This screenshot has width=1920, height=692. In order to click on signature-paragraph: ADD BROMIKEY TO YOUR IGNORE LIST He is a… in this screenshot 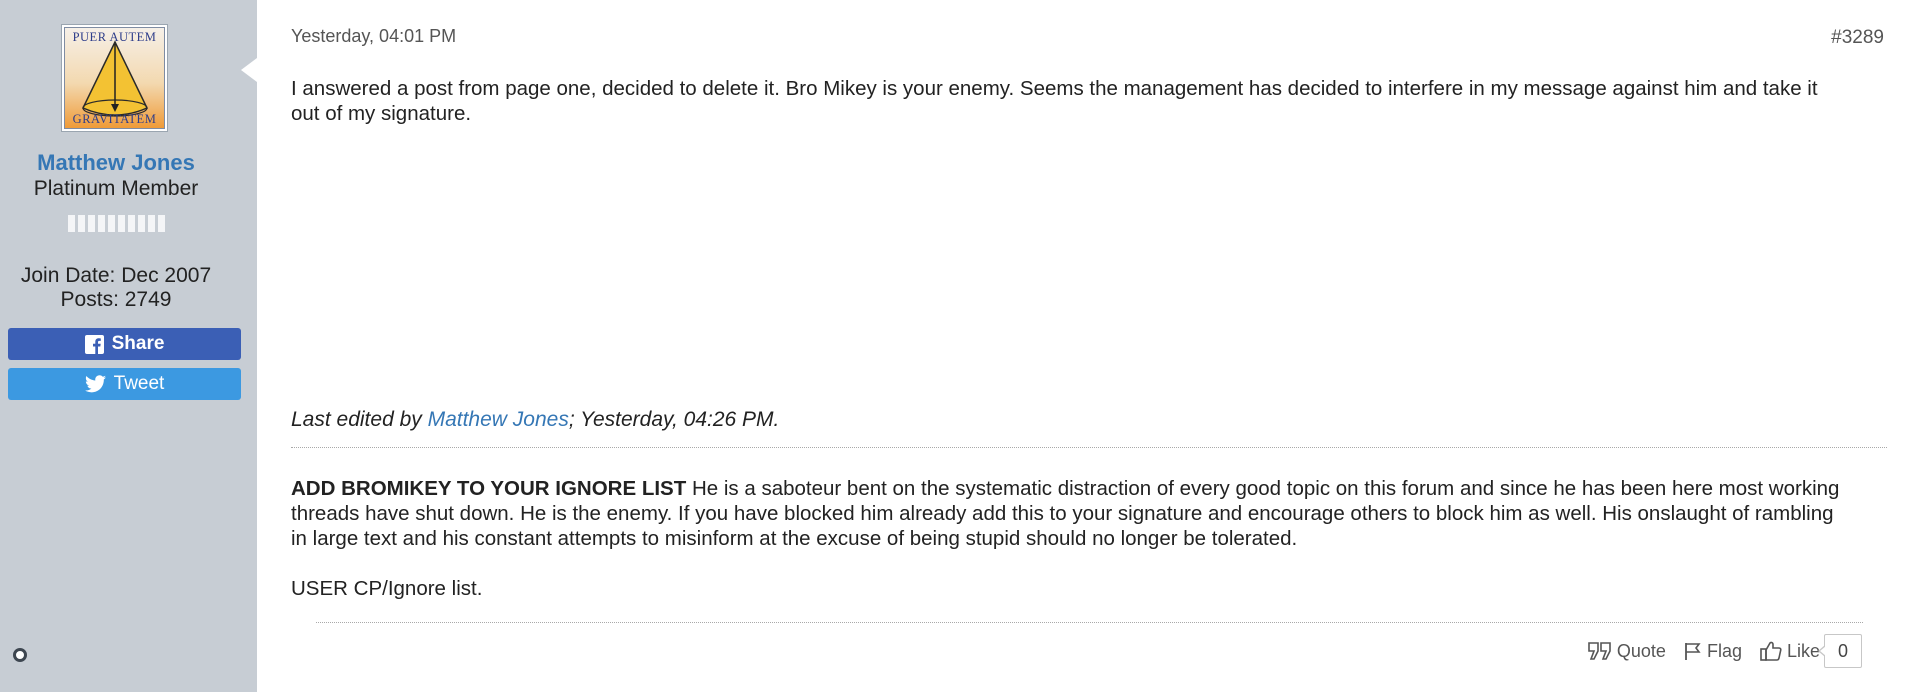, I will do `click(1071, 513)`.